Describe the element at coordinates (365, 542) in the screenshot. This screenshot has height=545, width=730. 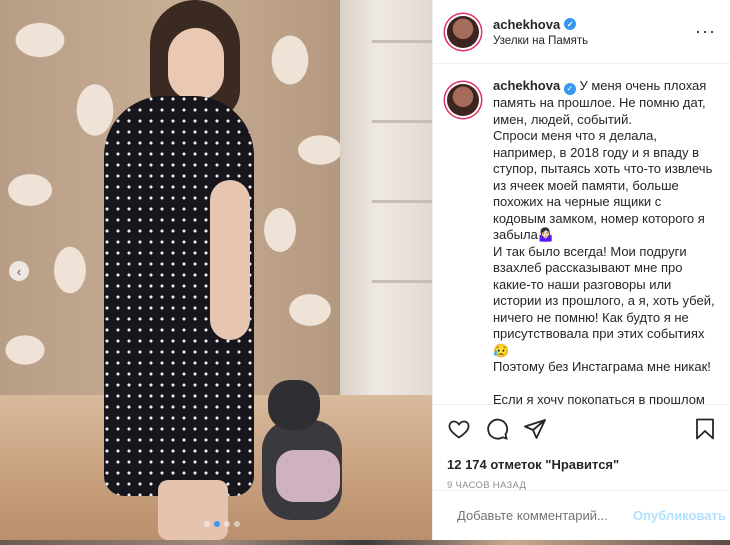
I see `page-bottom-strip` at that location.